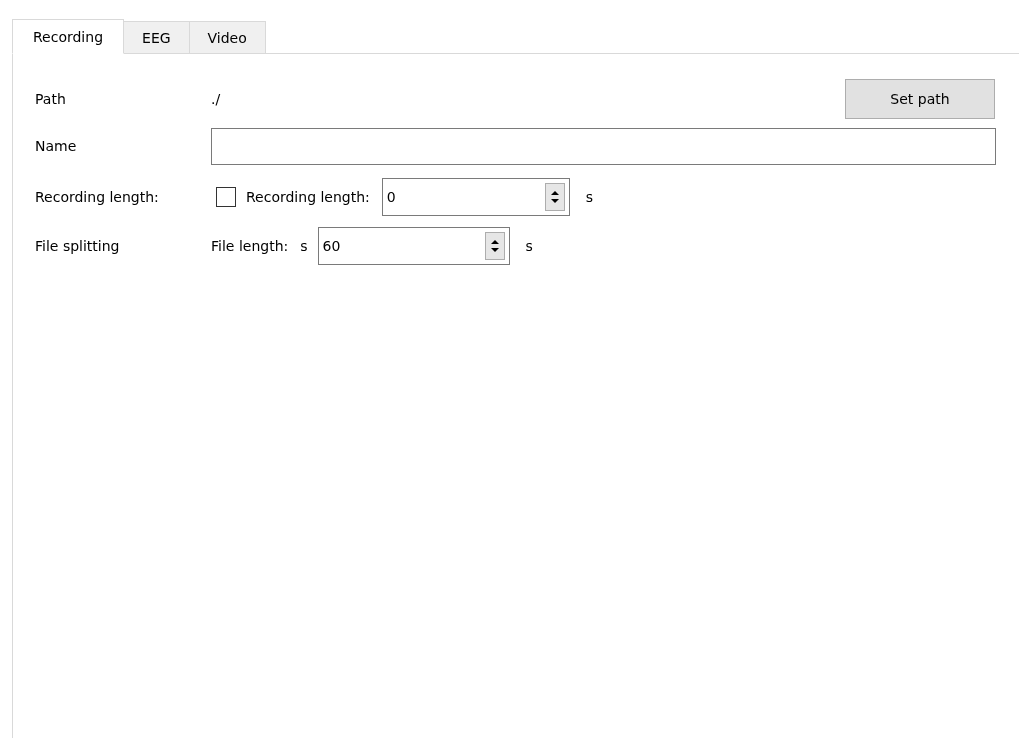  What do you see at coordinates (413, 246) in the screenshot?
I see `spin-box: 60` at bounding box center [413, 246].